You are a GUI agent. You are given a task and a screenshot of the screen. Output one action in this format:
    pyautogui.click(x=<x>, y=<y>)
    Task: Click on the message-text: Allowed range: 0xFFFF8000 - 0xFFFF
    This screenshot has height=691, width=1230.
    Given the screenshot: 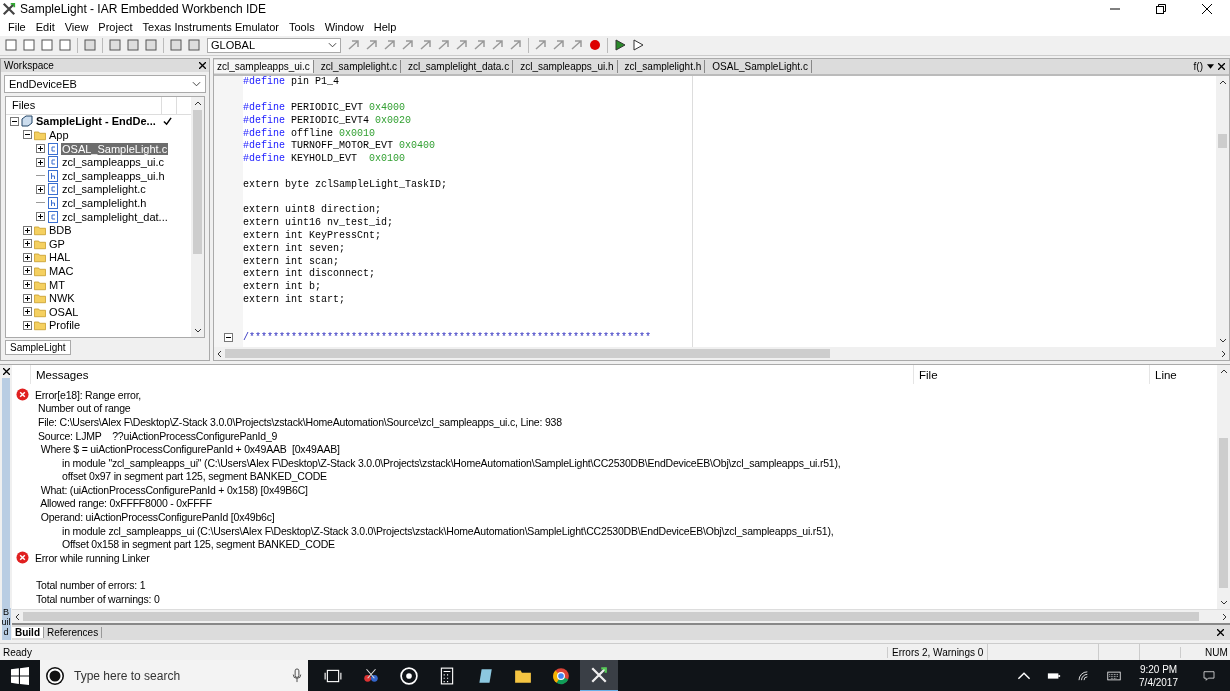 What is the action you would take?
    pyautogui.click(x=125, y=503)
    